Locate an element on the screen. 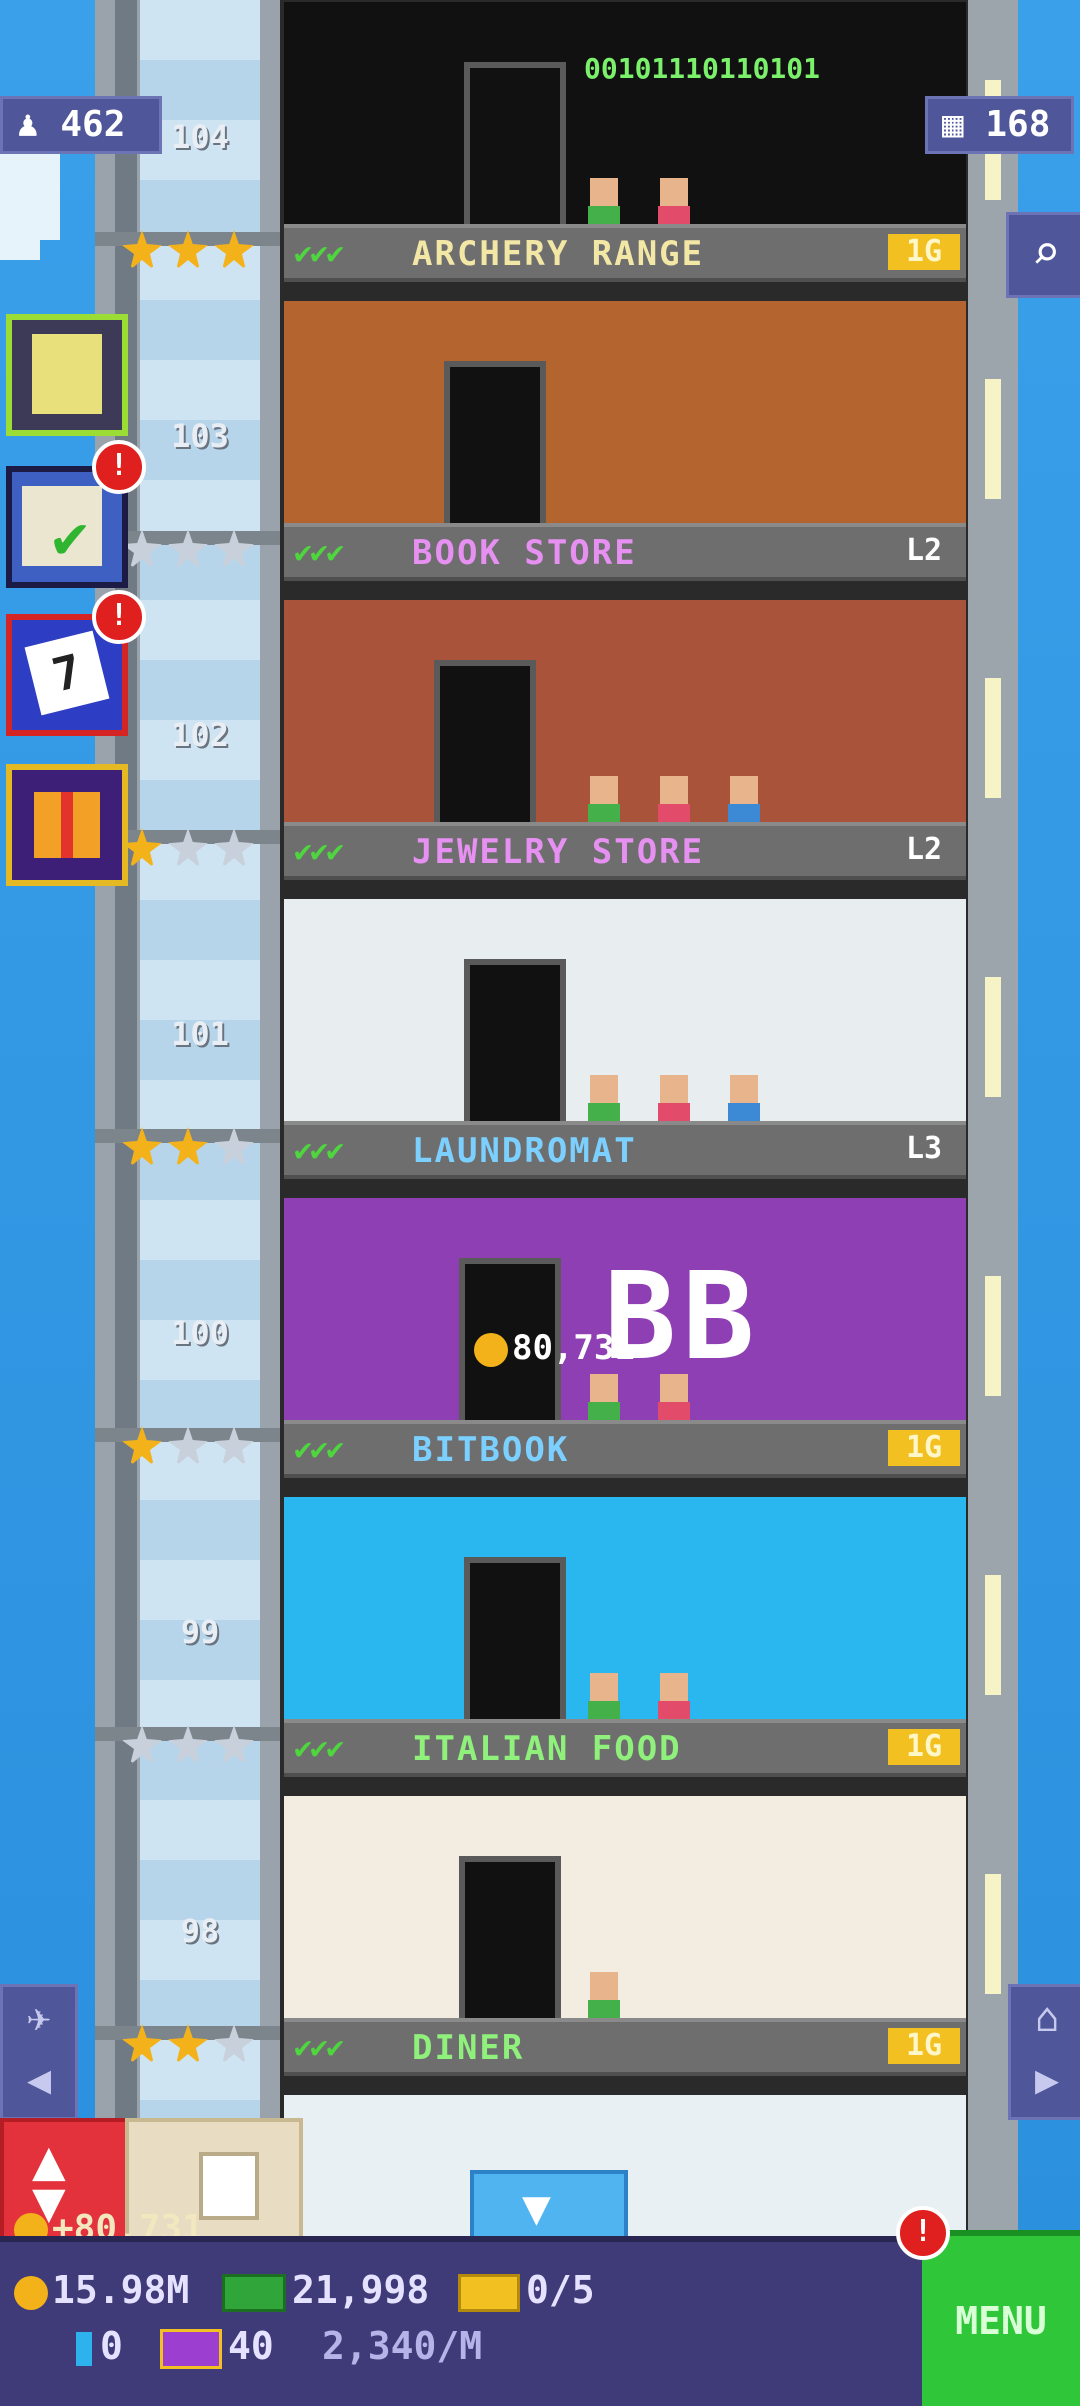 The height and width of the screenshot is (2406, 1080). bux-display: 21,998 is located at coordinates (325, 2290).